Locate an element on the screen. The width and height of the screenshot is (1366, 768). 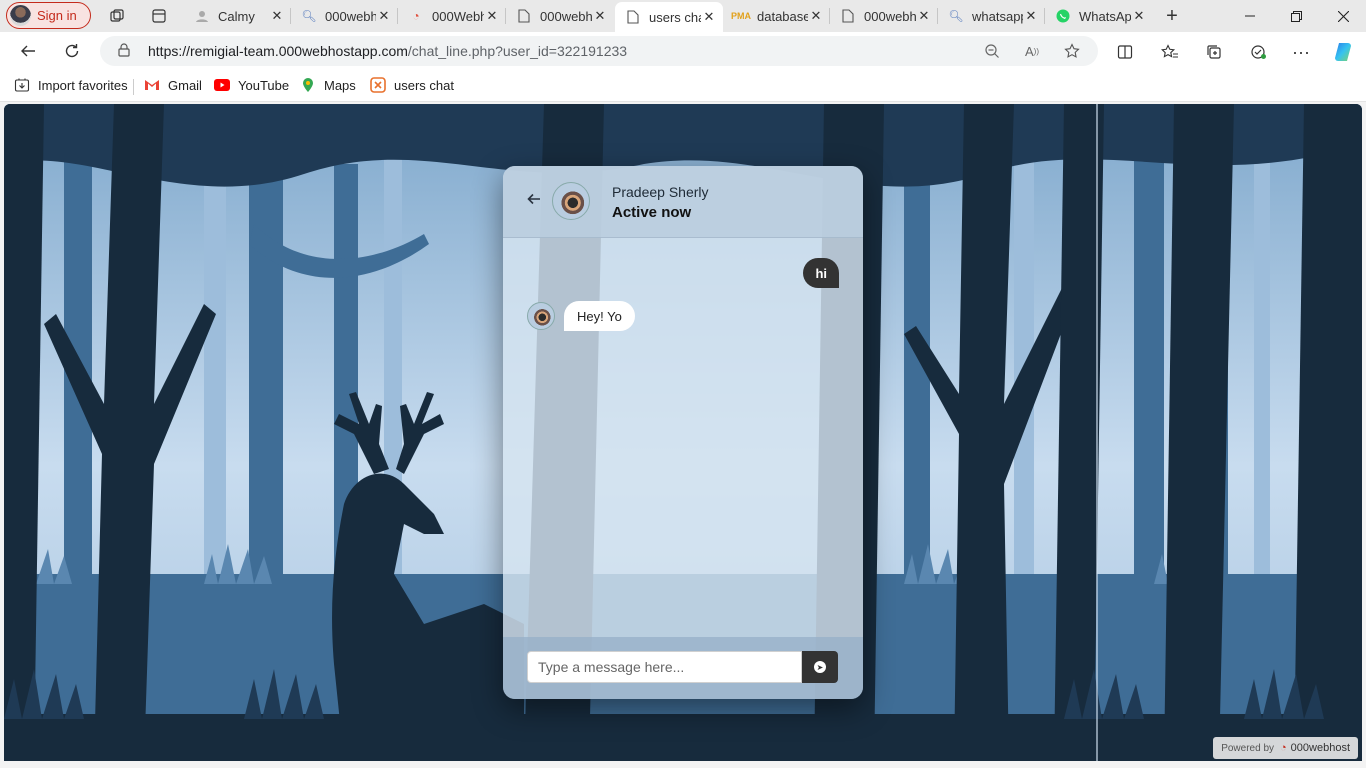
tab-search-000webhost: 🔍︎ 000webhost ✕ is located at coordinates (344, 16).